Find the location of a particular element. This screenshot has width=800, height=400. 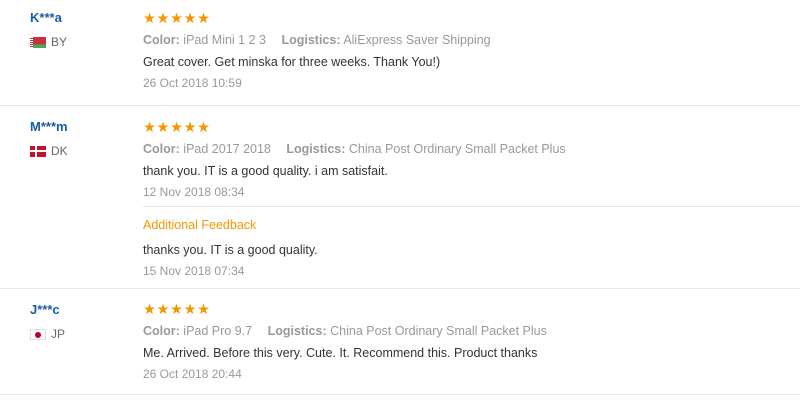

reviewer-name: K***a is located at coordinates (48, 18).